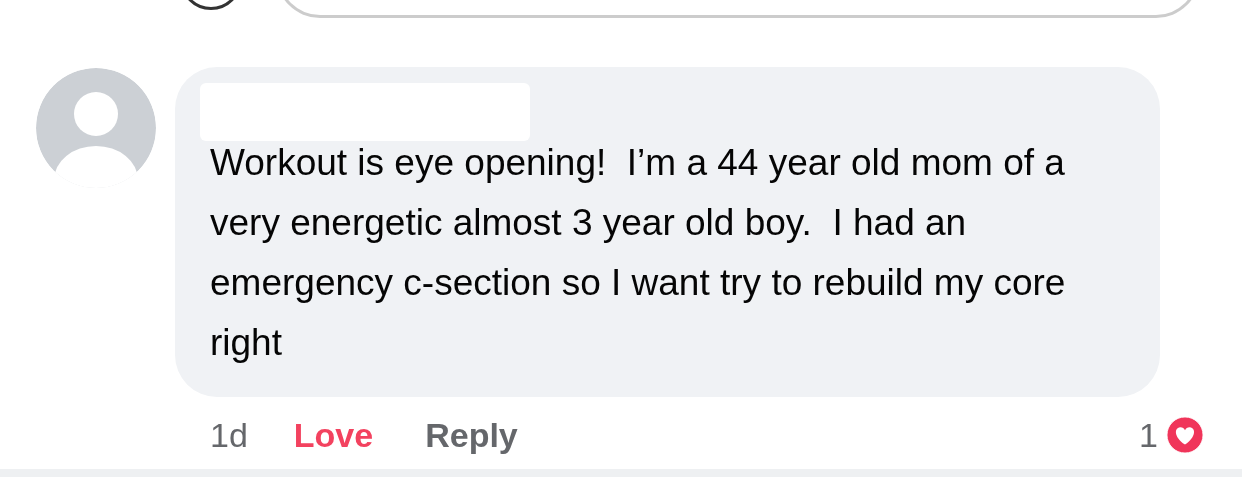 This screenshot has width=1242, height=477. I want to click on comment-time: 1d, so click(229, 435).